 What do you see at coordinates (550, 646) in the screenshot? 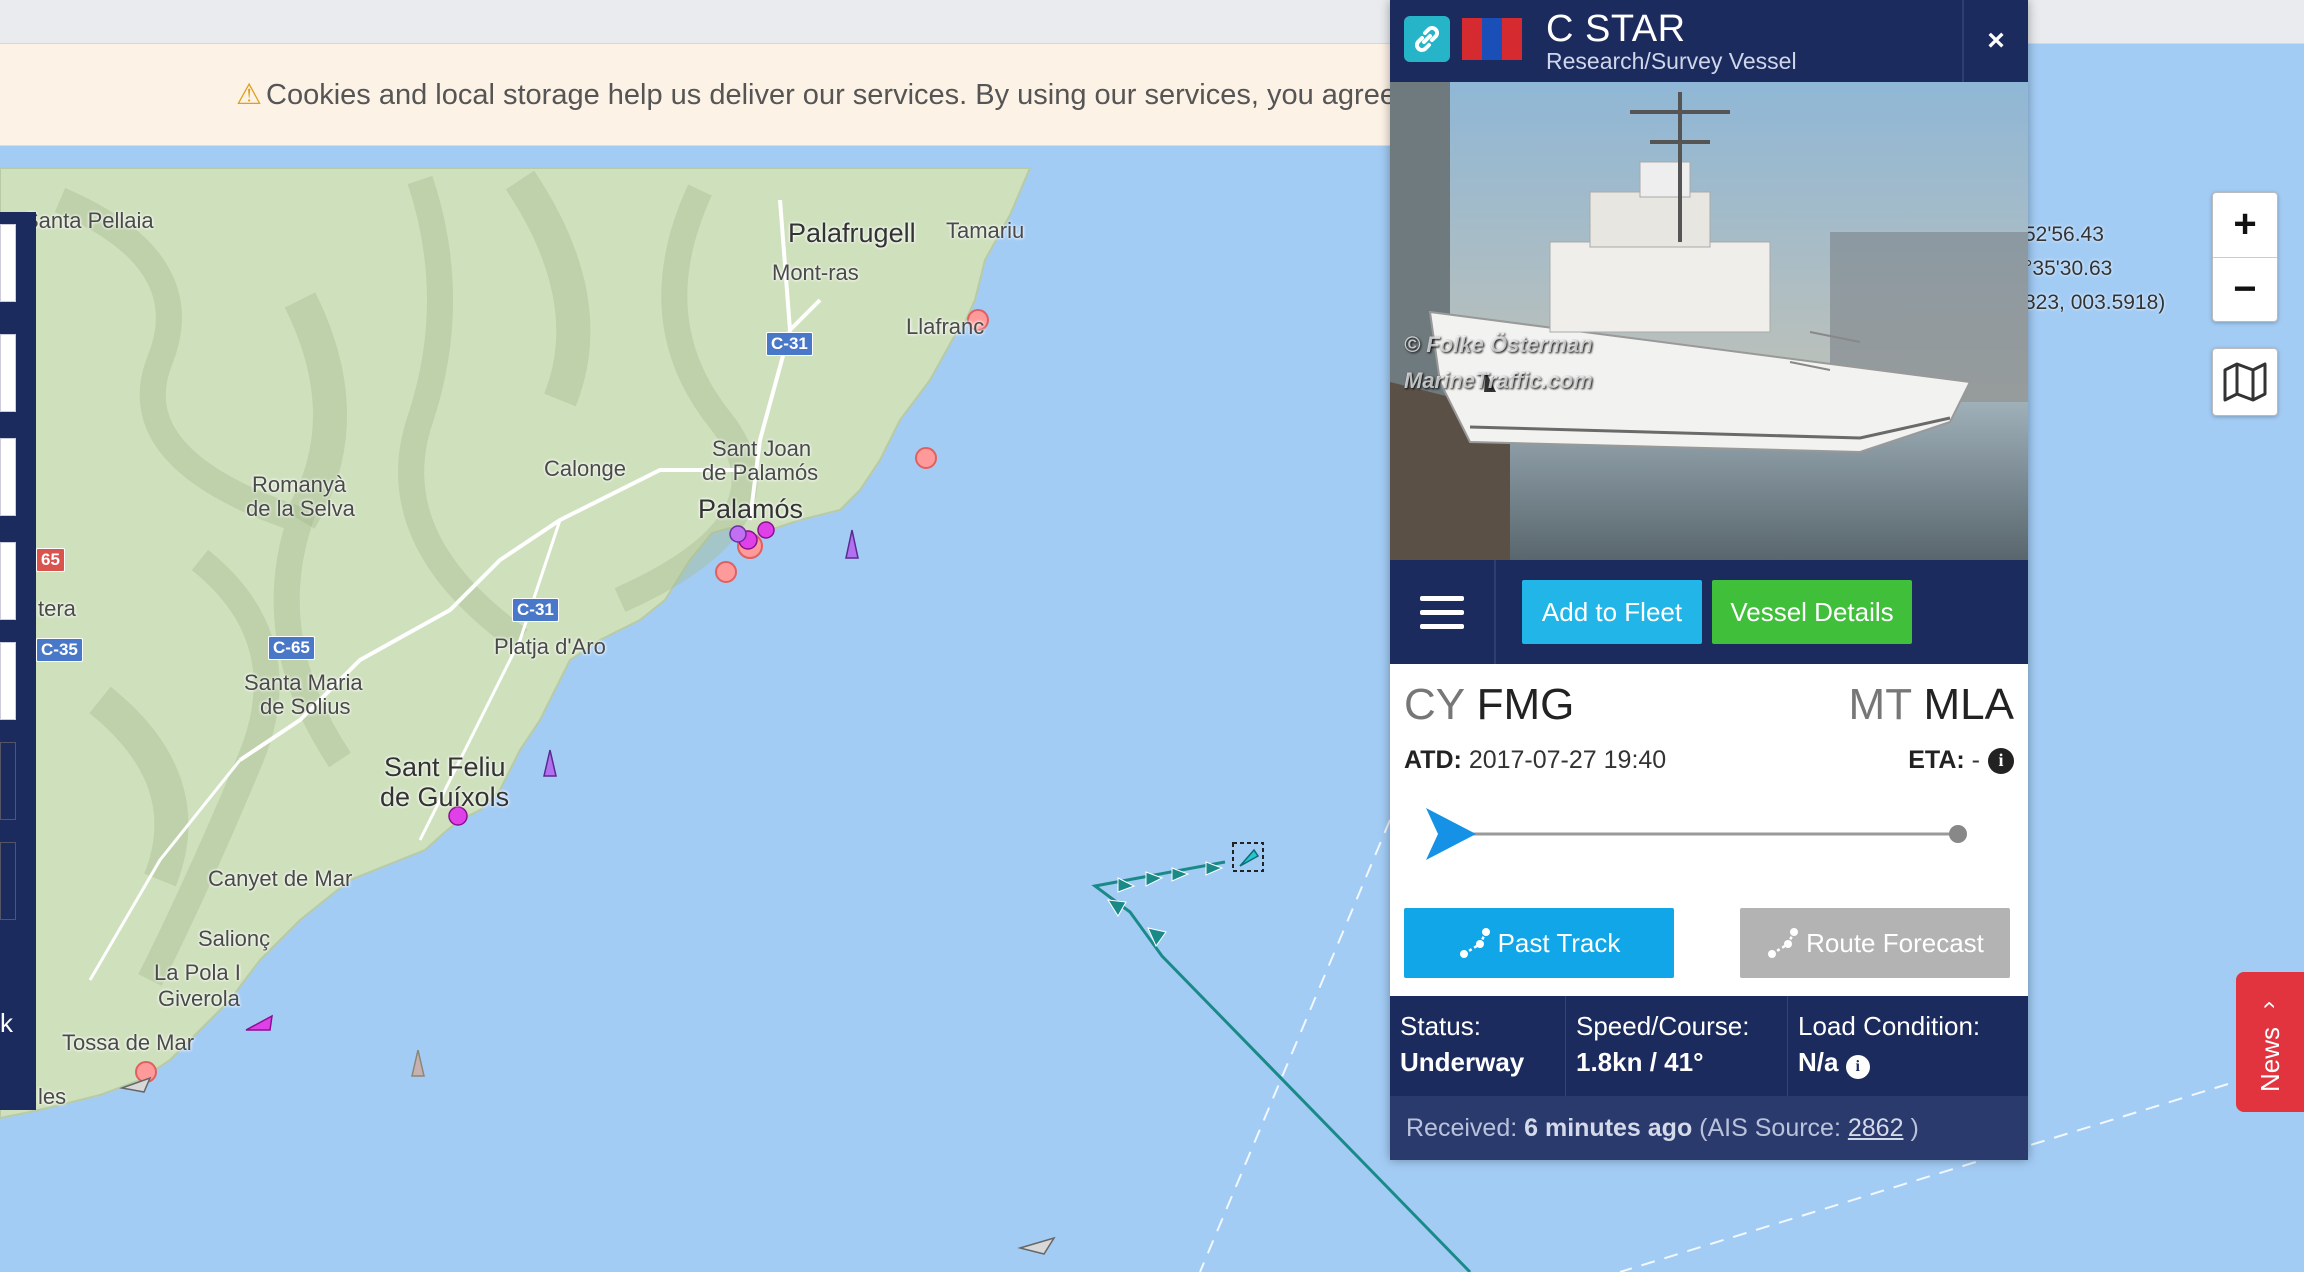
I see `map-label: Platja d'Aro` at bounding box center [550, 646].